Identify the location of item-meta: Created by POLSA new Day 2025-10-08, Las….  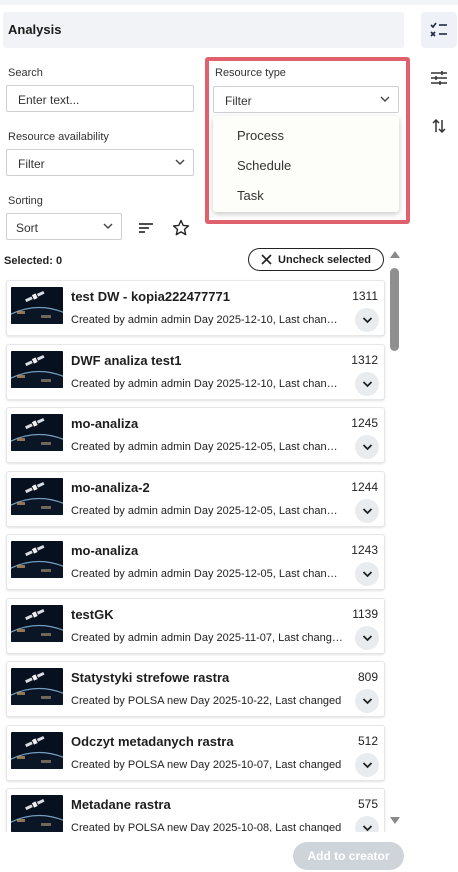
(206, 827).